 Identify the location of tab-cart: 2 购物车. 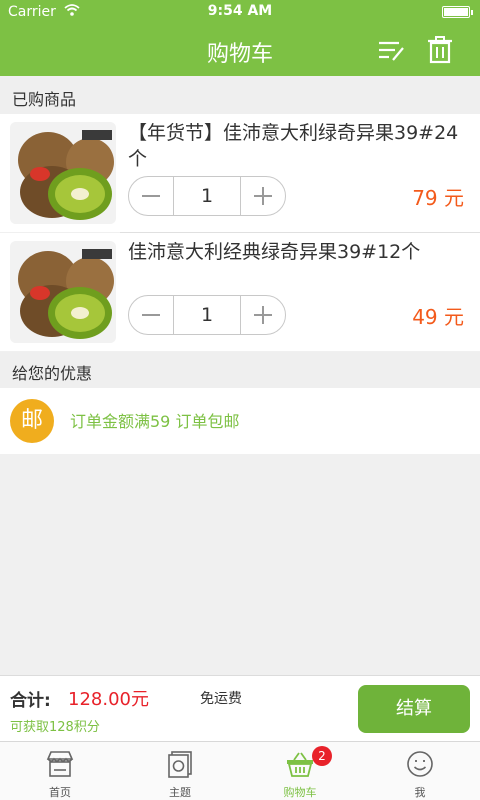
(300, 771).